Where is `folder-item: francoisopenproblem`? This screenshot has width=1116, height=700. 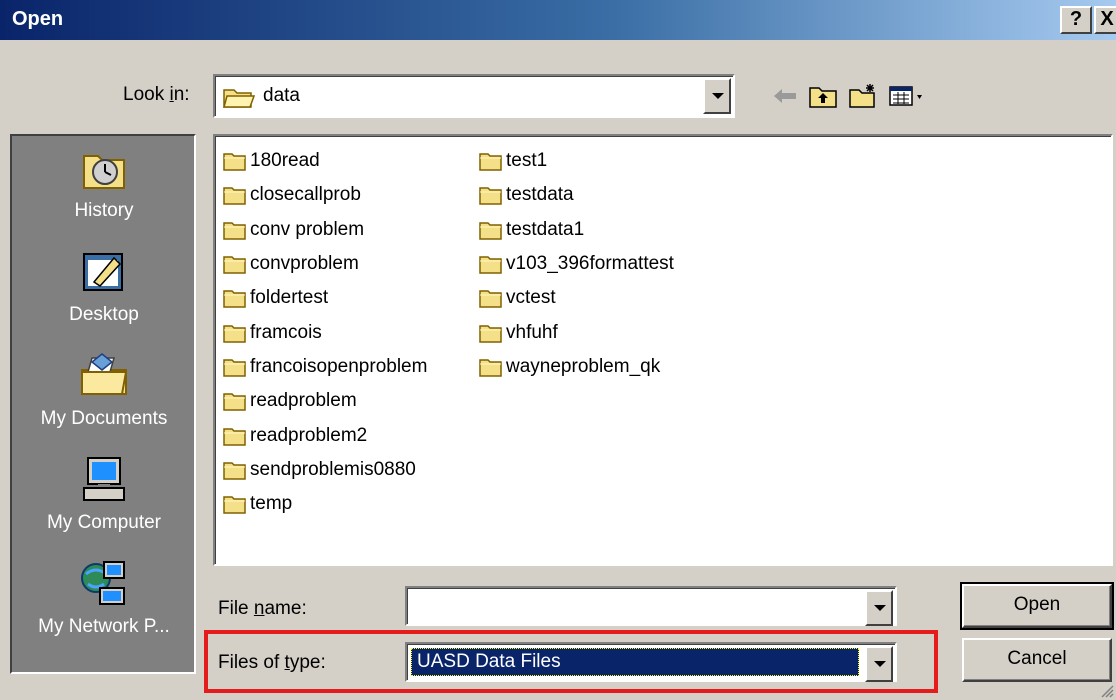
folder-item: francoisopenproblem is located at coordinates (325, 367).